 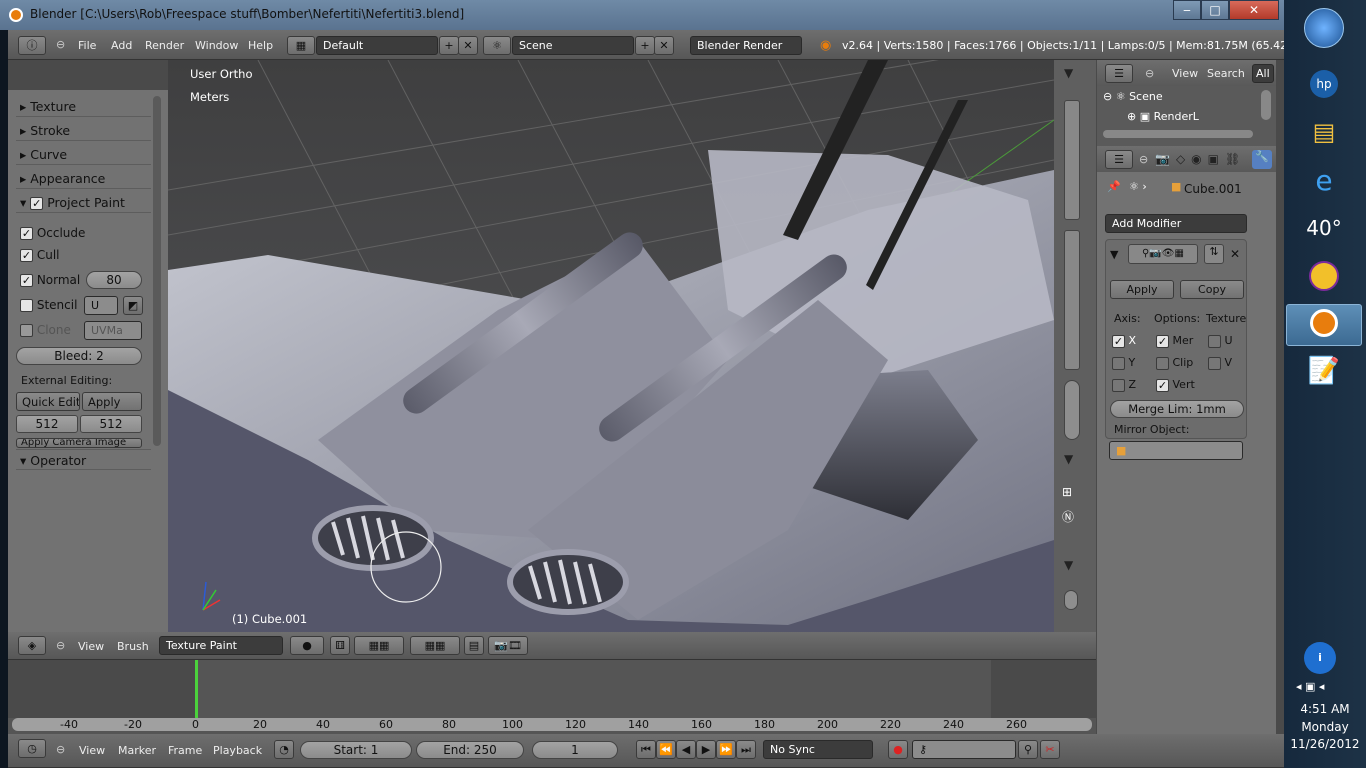 What do you see at coordinates (818, 749) in the screenshot?
I see `sync-select: No Sync` at bounding box center [818, 749].